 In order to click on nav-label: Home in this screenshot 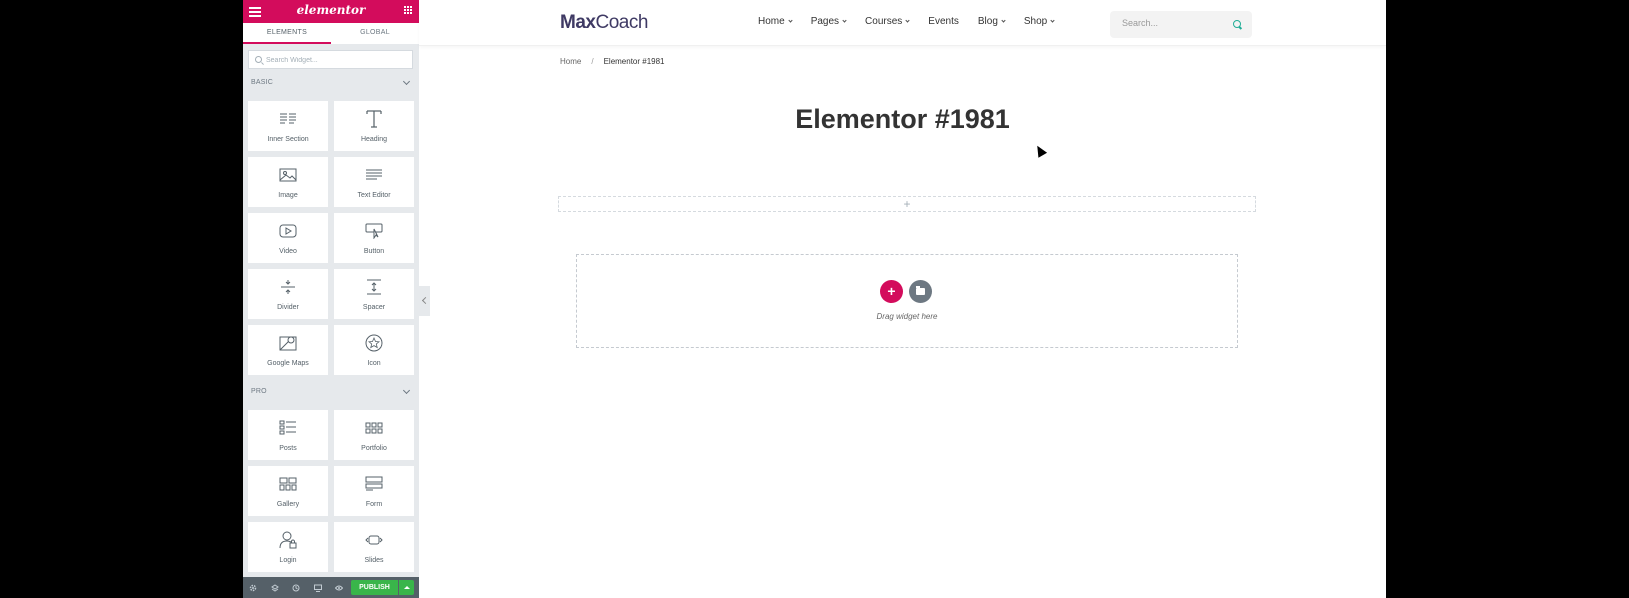, I will do `click(771, 21)`.